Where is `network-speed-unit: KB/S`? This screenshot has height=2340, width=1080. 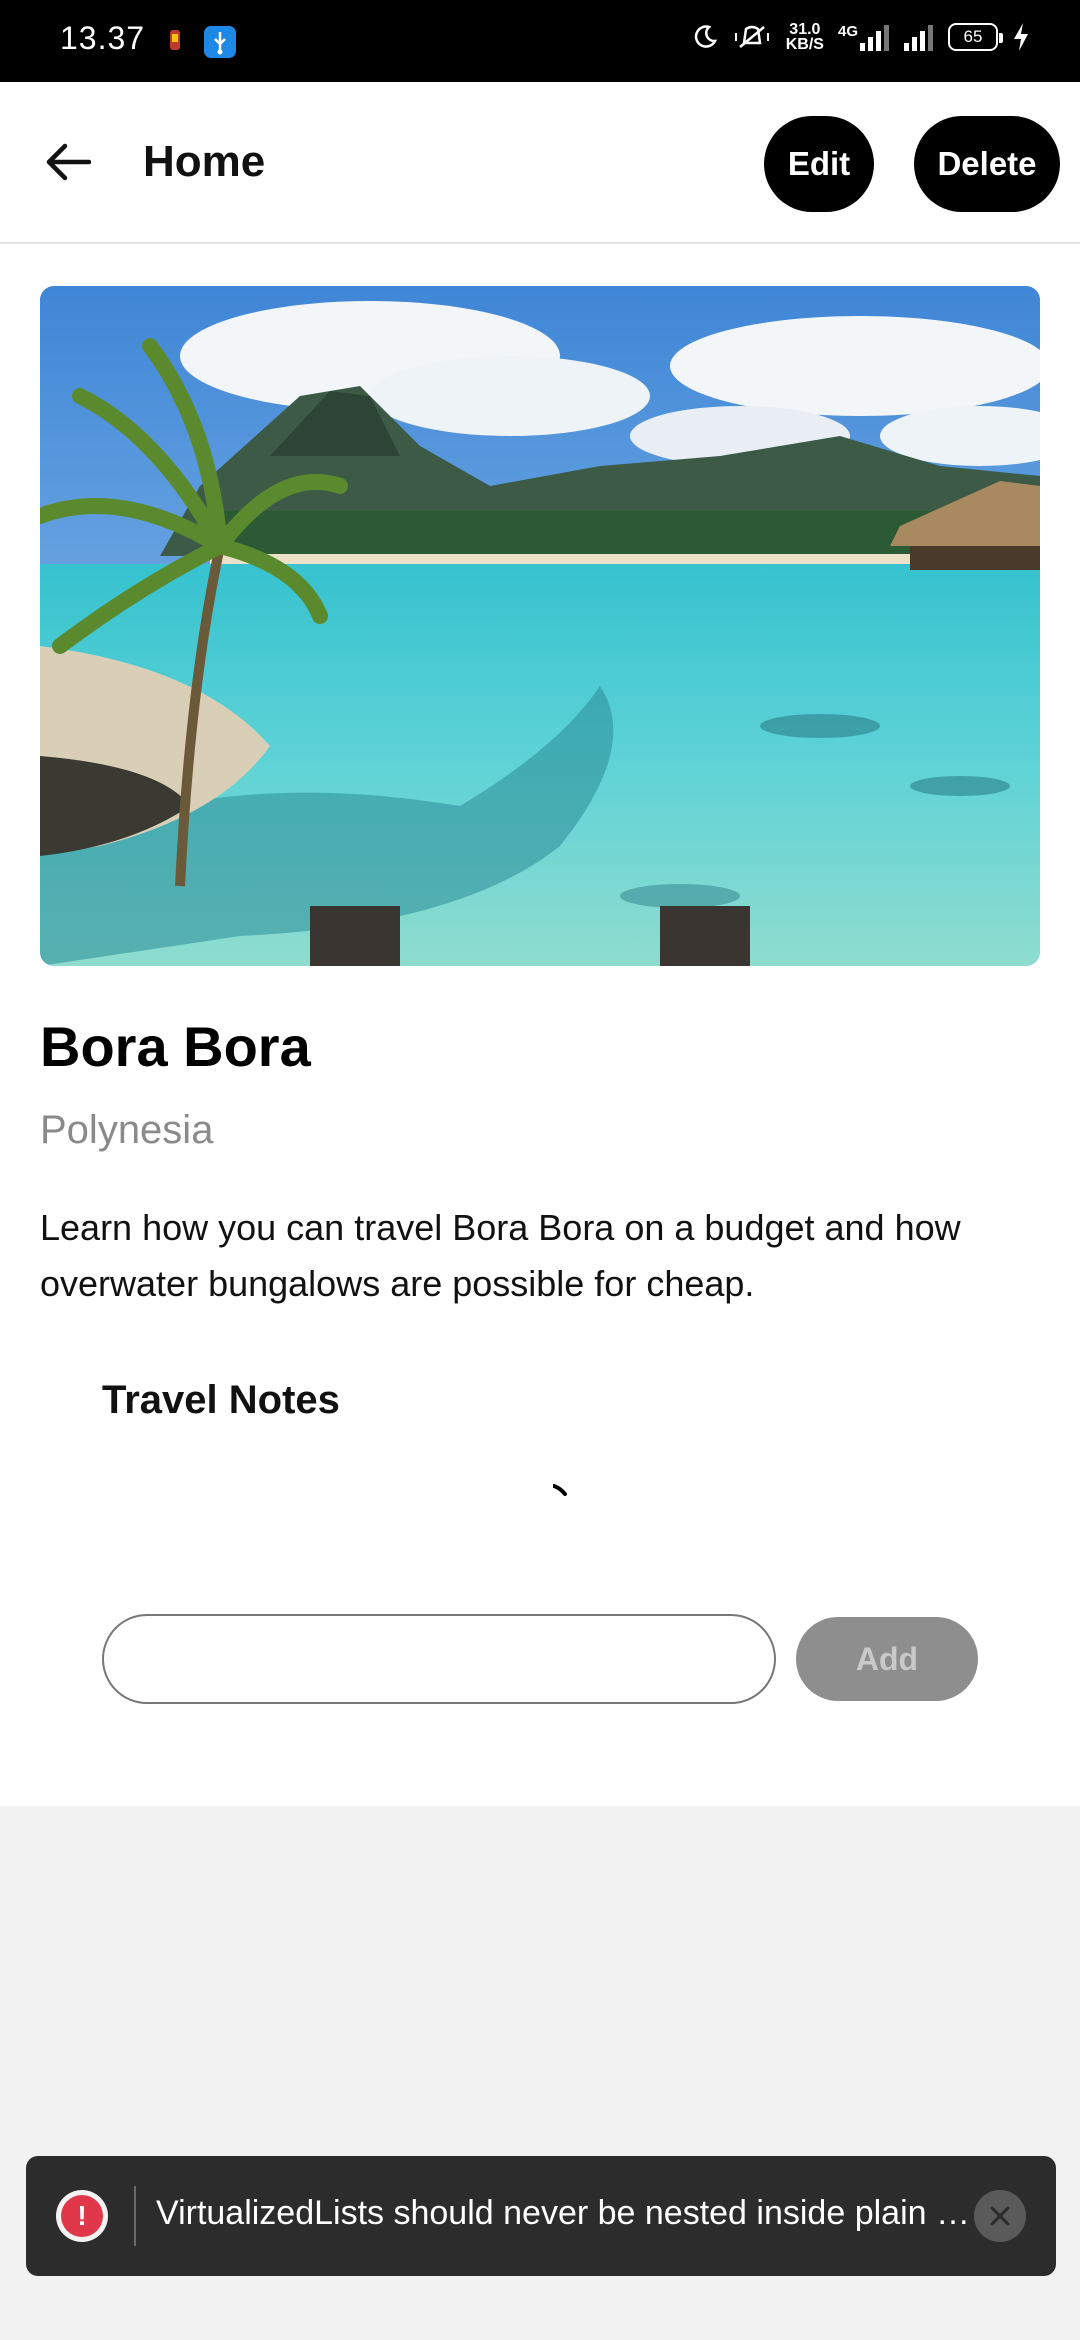
network-speed-unit: KB/S is located at coordinates (804, 44).